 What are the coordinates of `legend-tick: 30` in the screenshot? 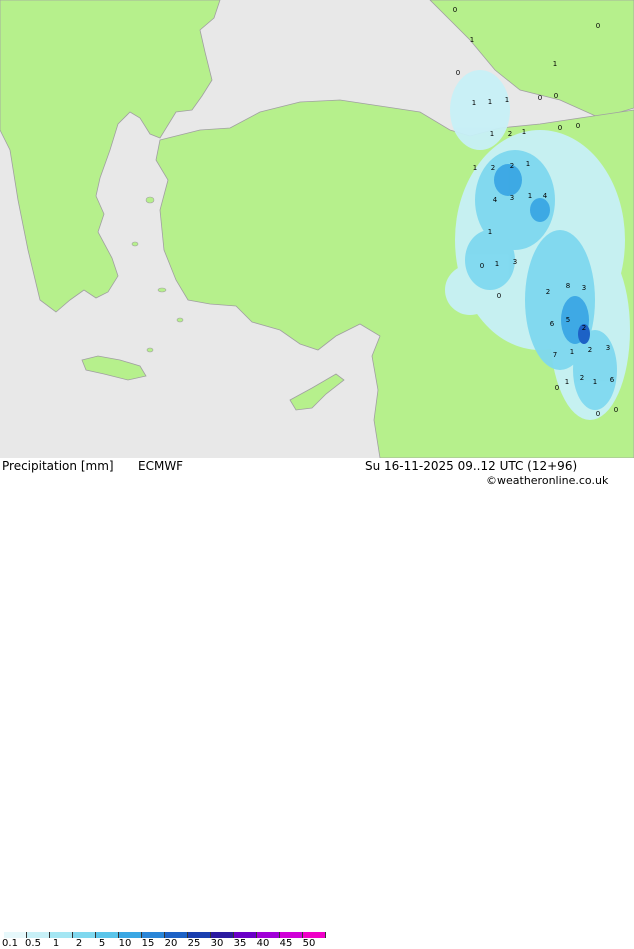 It's located at (217, 943).